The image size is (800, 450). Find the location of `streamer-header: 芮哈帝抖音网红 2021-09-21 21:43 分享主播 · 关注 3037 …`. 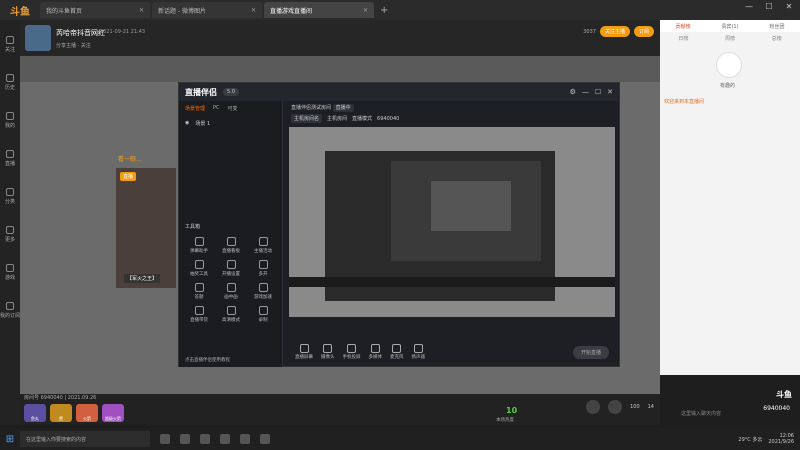

streamer-header: 芮哈帝抖音网红 2021-09-21 21:43 分享主播 · 关注 3037 … is located at coordinates (340, 38).